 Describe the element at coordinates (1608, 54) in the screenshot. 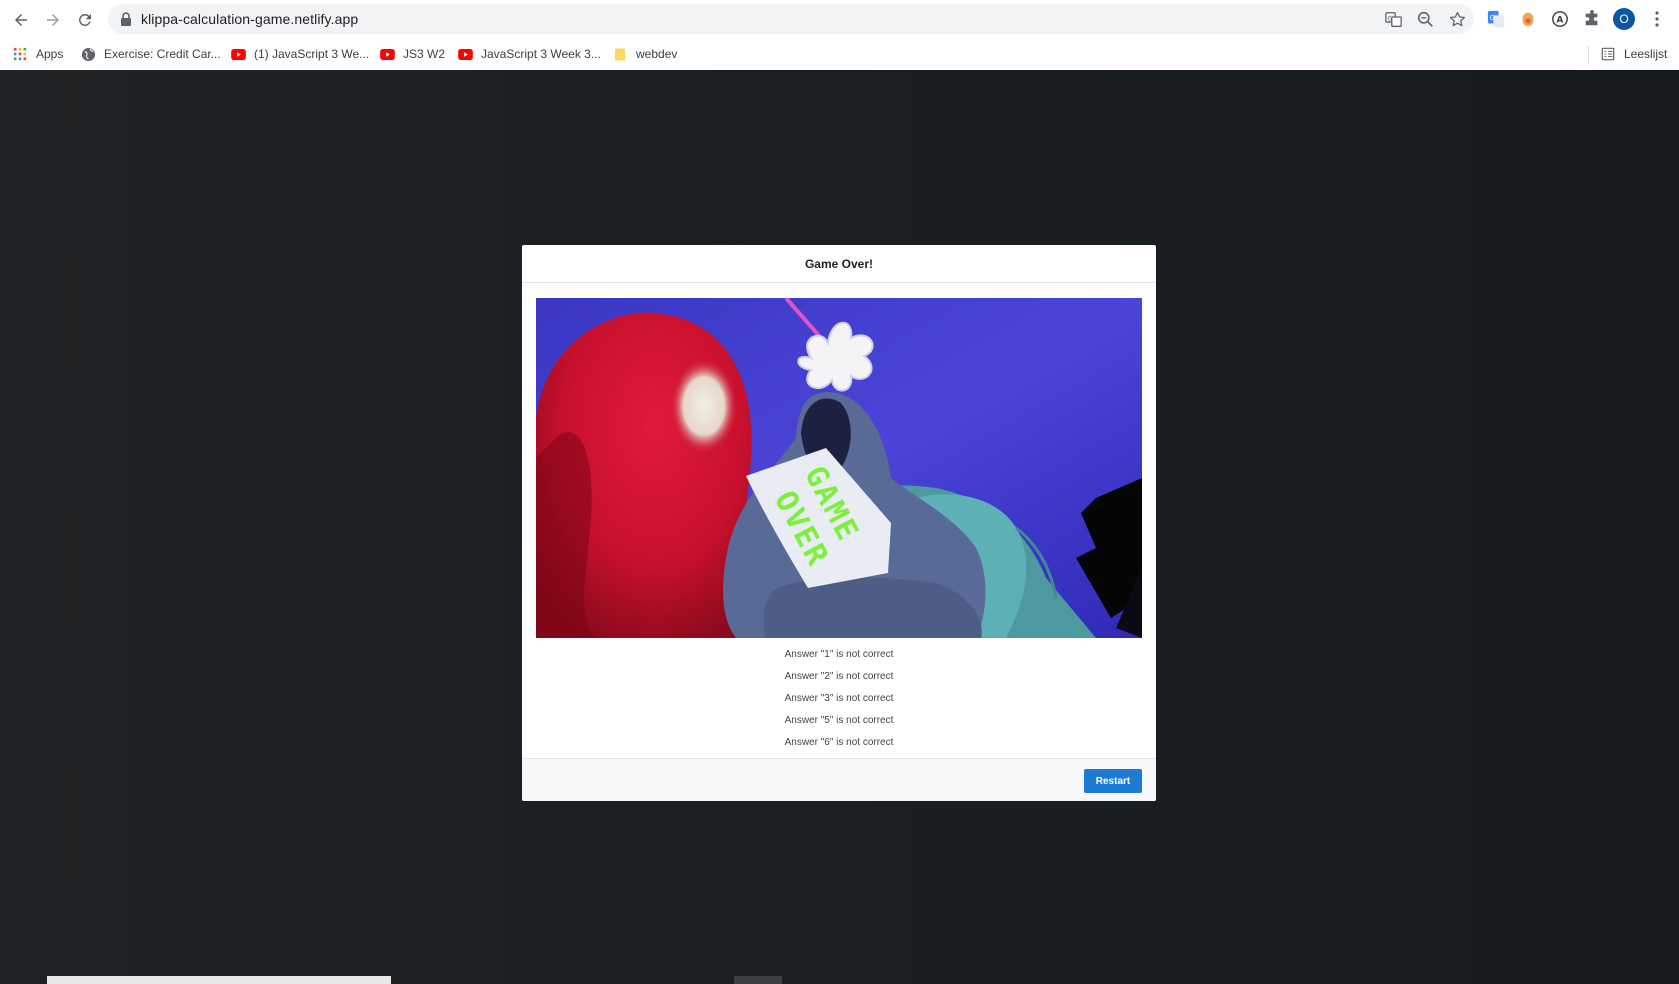

I see `reading-list-icon` at that location.